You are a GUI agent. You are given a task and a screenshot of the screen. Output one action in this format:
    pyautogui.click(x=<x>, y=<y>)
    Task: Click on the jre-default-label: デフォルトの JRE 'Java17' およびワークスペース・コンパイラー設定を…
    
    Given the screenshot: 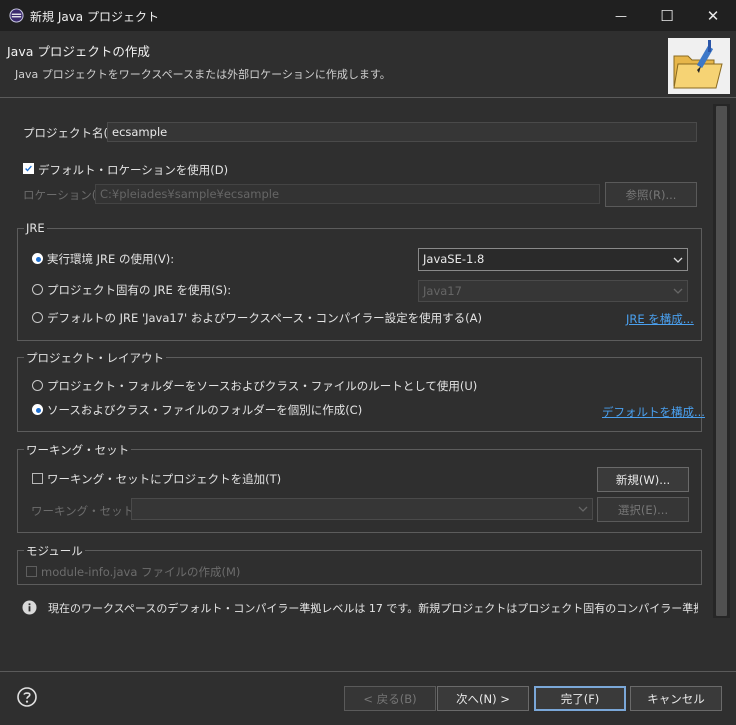 What is the action you would take?
    pyautogui.click(x=264, y=318)
    